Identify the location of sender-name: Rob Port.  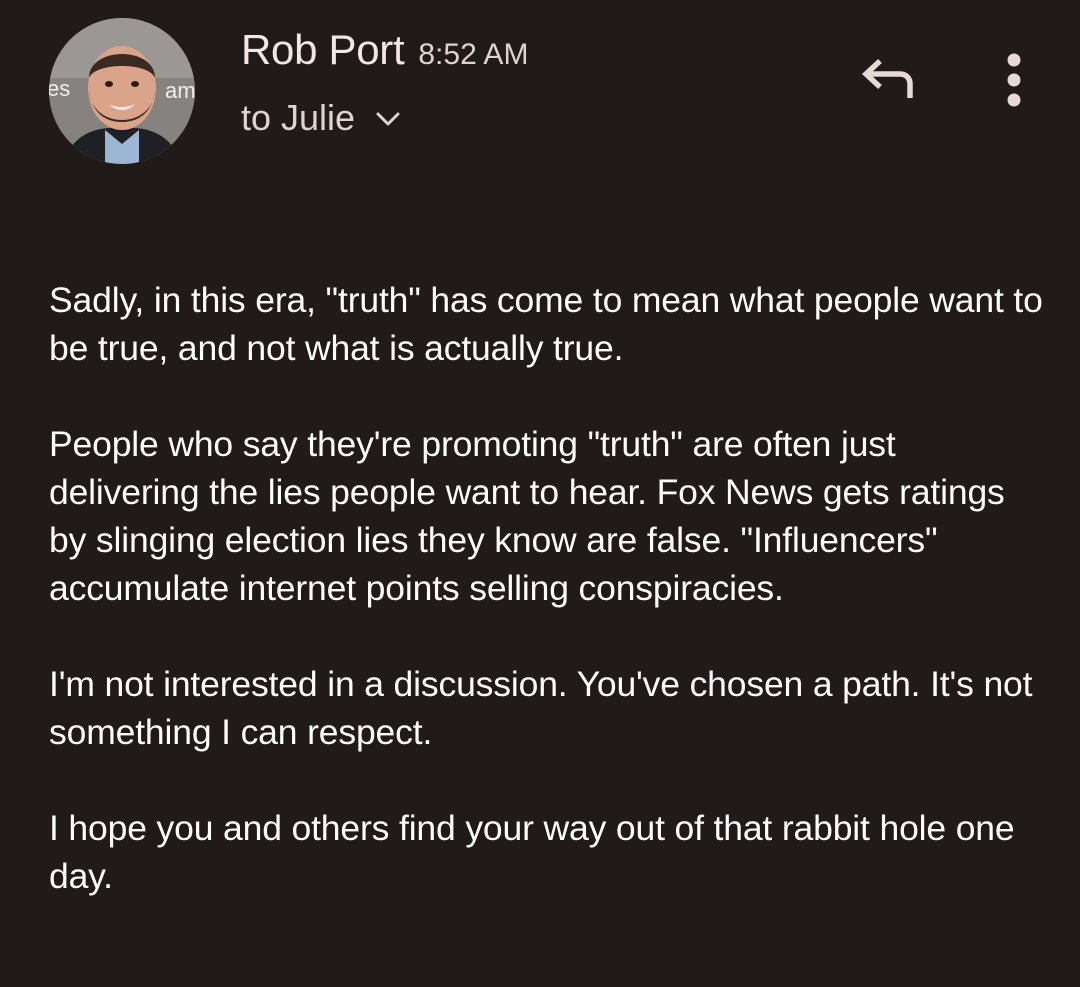
(323, 50).